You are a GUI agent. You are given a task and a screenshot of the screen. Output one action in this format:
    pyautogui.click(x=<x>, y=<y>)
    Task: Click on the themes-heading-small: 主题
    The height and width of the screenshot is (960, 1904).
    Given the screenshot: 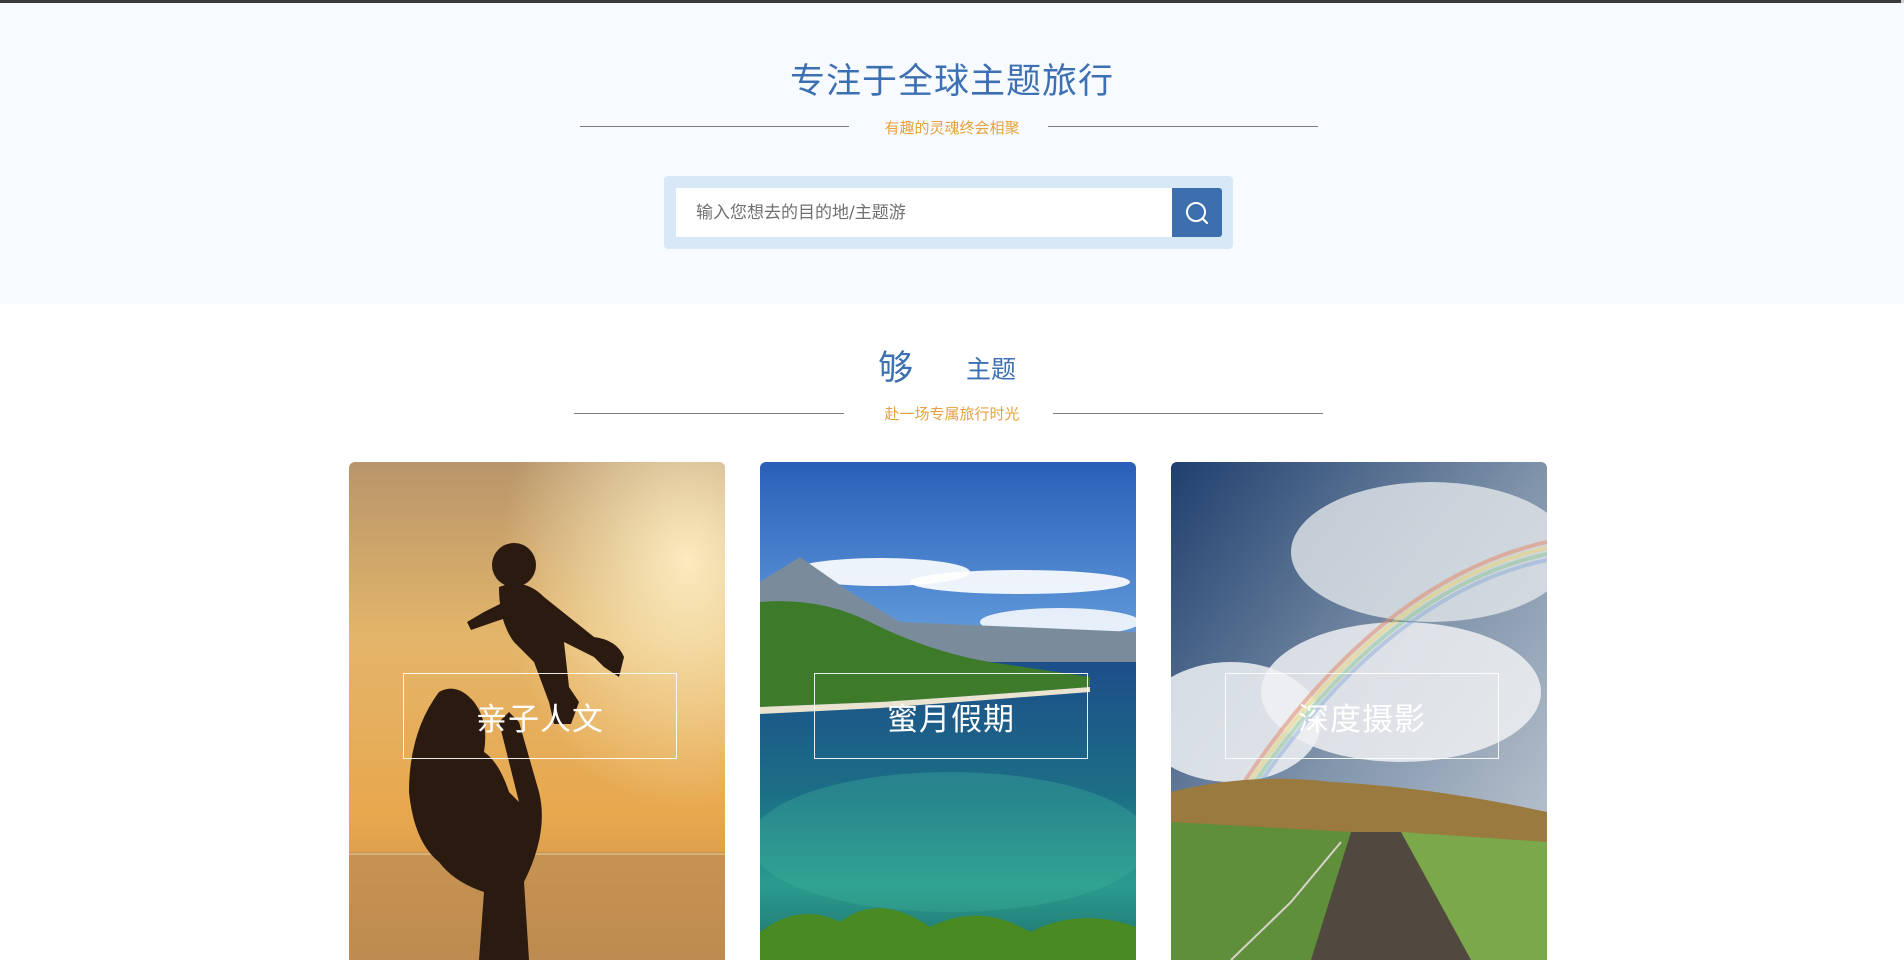 What is the action you would take?
    pyautogui.click(x=991, y=369)
    